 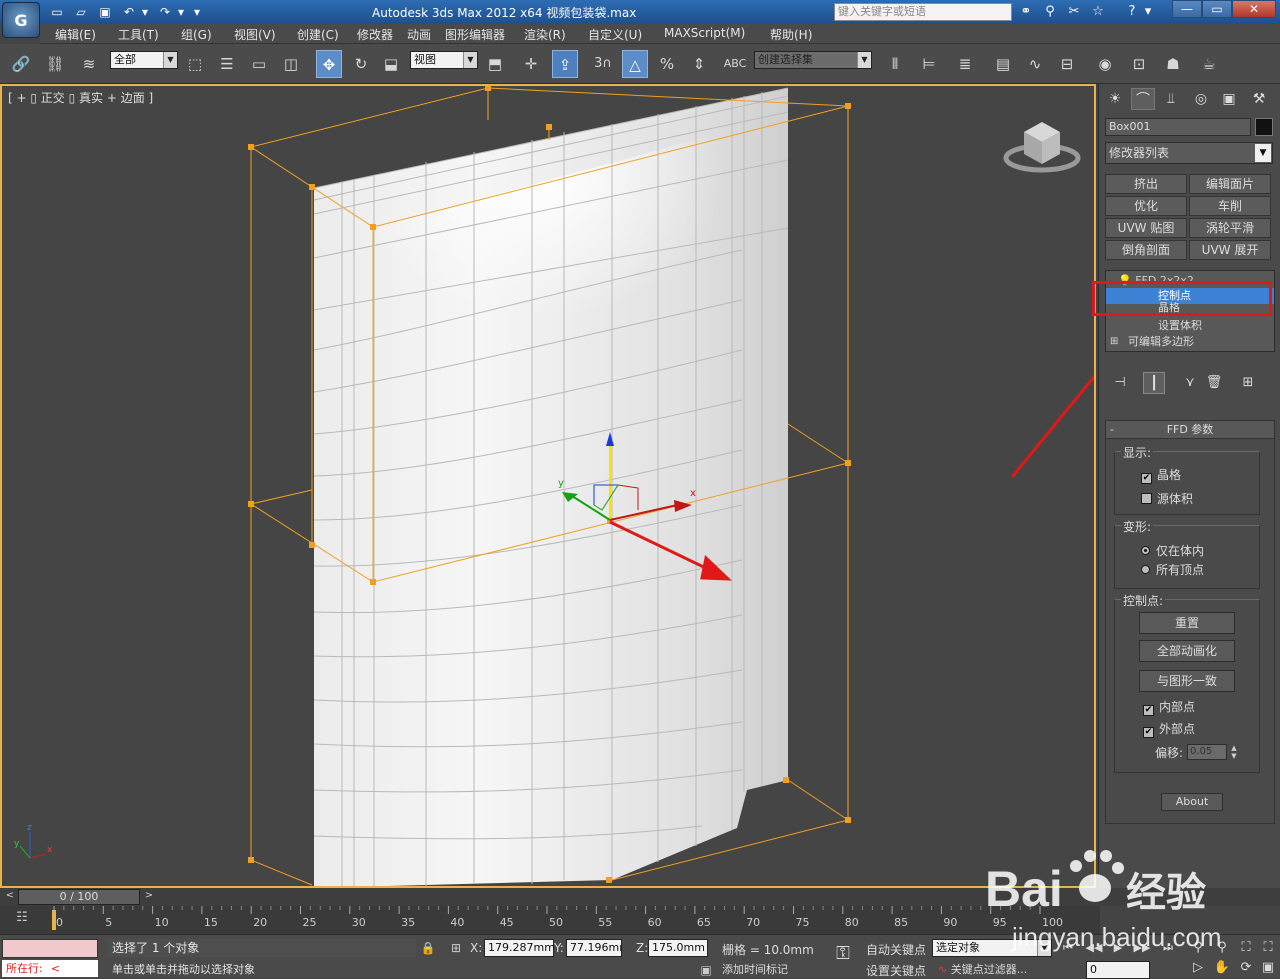 What do you see at coordinates (1189, 153) in the screenshot?
I see `modifier-list-combo: 修改器列表 ▼` at bounding box center [1189, 153].